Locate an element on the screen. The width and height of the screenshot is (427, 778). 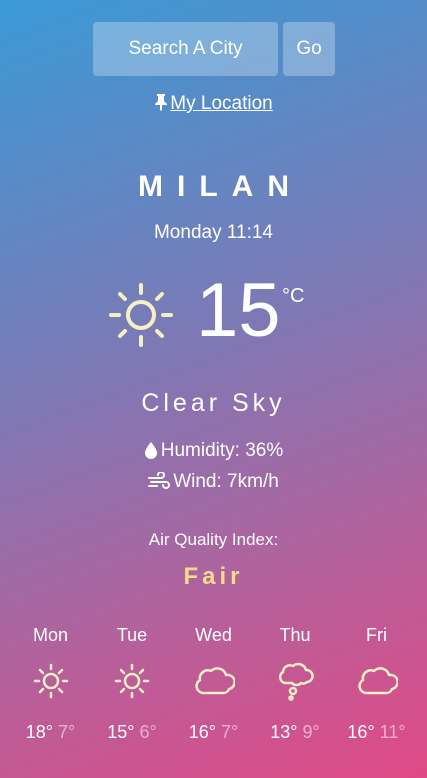
droplet-icon is located at coordinates (150, 450).